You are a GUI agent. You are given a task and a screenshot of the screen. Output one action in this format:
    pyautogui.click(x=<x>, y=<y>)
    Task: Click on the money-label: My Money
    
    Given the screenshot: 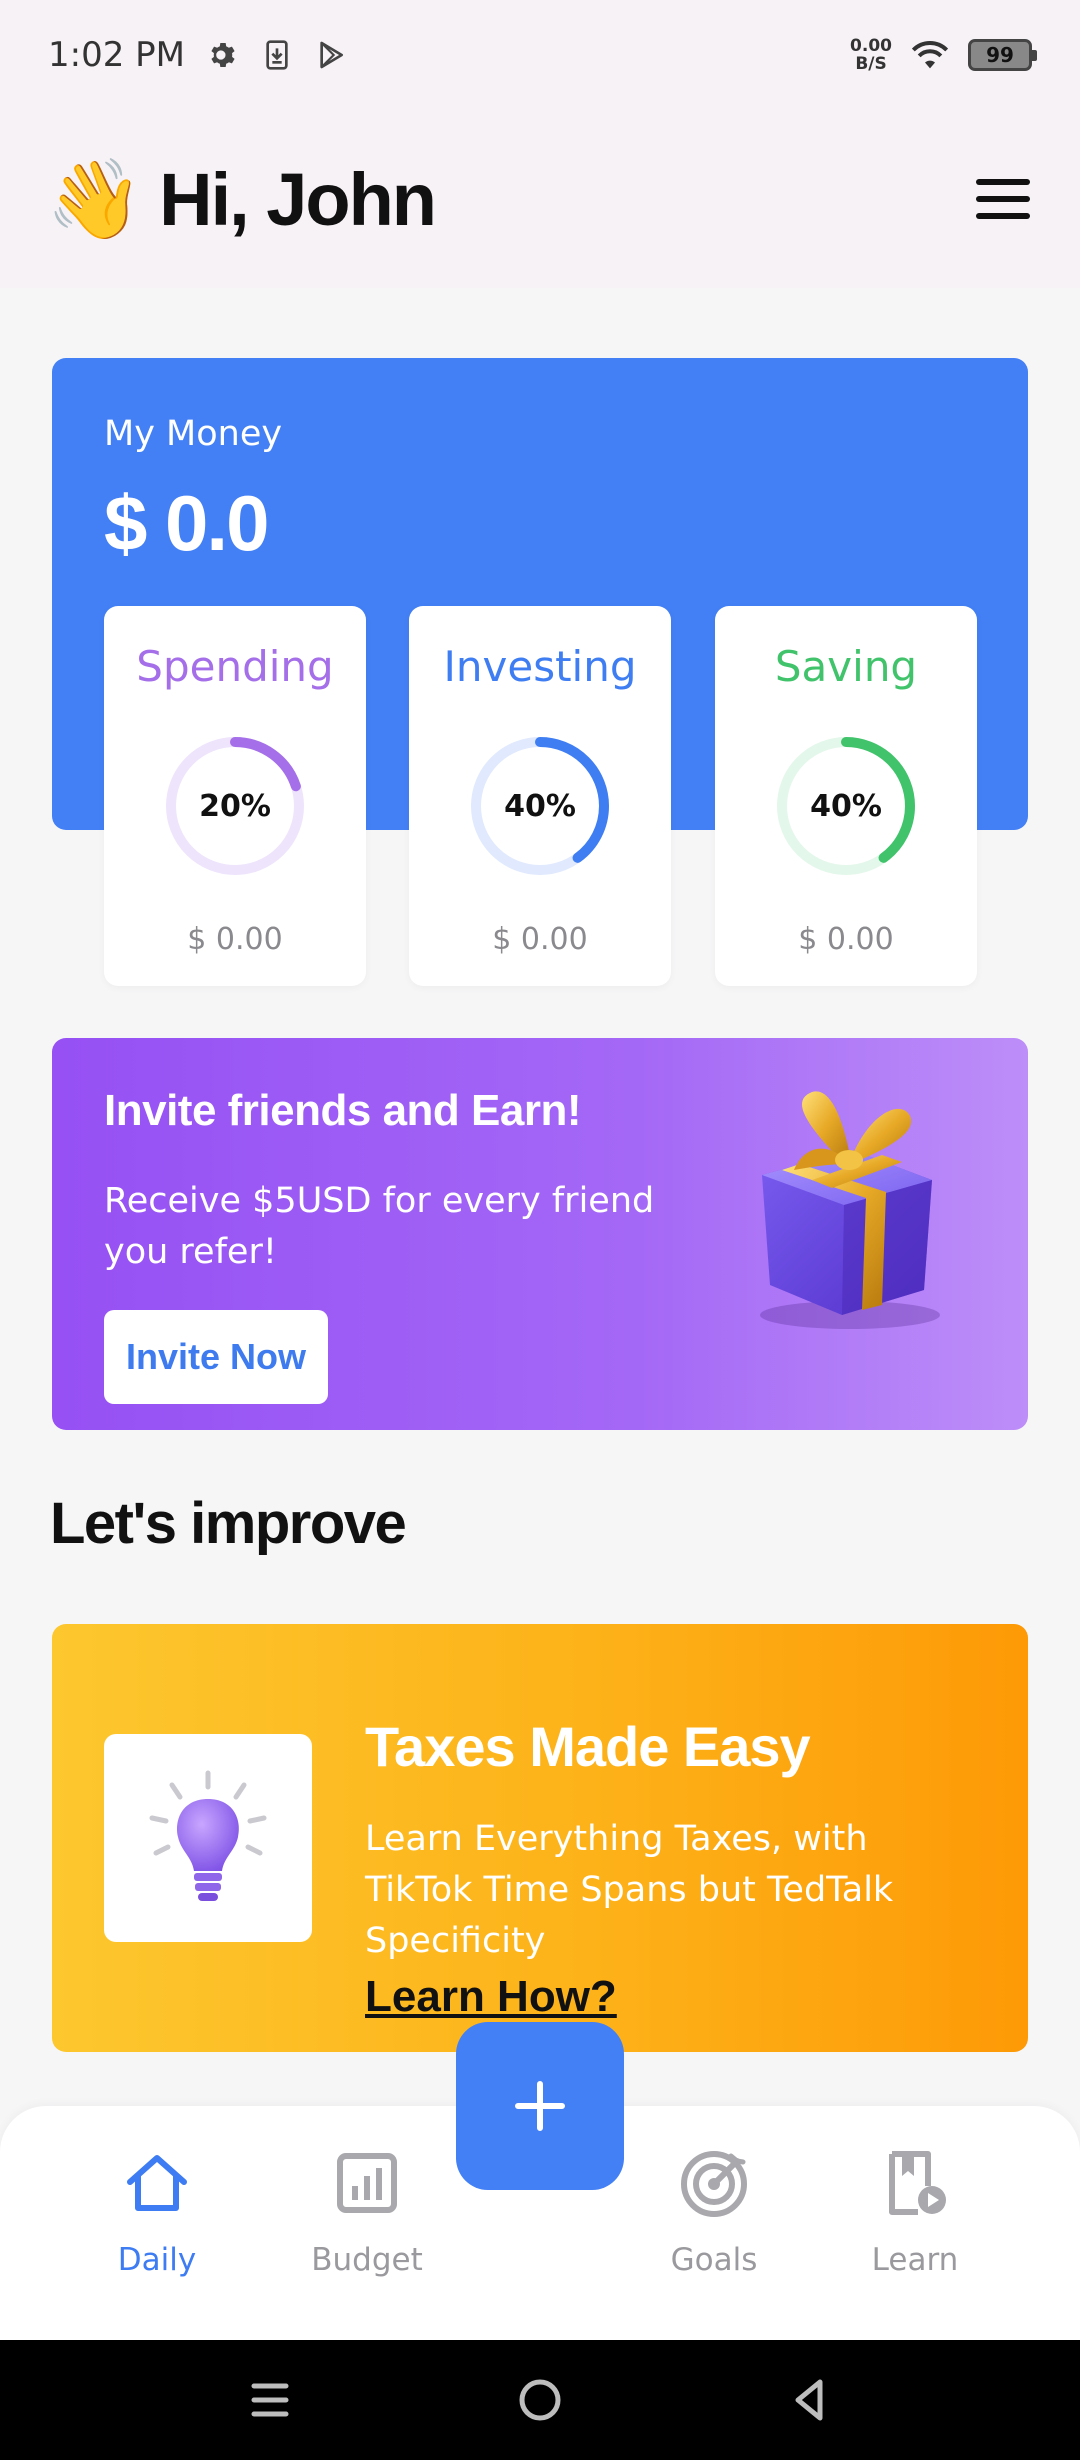 What is the action you would take?
    pyautogui.click(x=193, y=434)
    